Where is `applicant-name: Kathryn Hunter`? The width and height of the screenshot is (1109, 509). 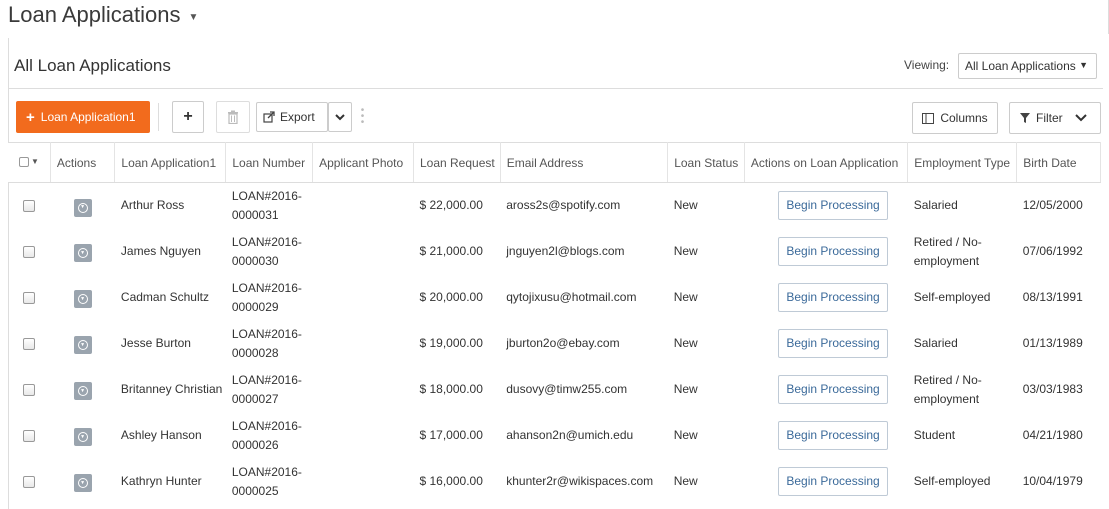 applicant-name: Kathryn Hunter is located at coordinates (170, 482).